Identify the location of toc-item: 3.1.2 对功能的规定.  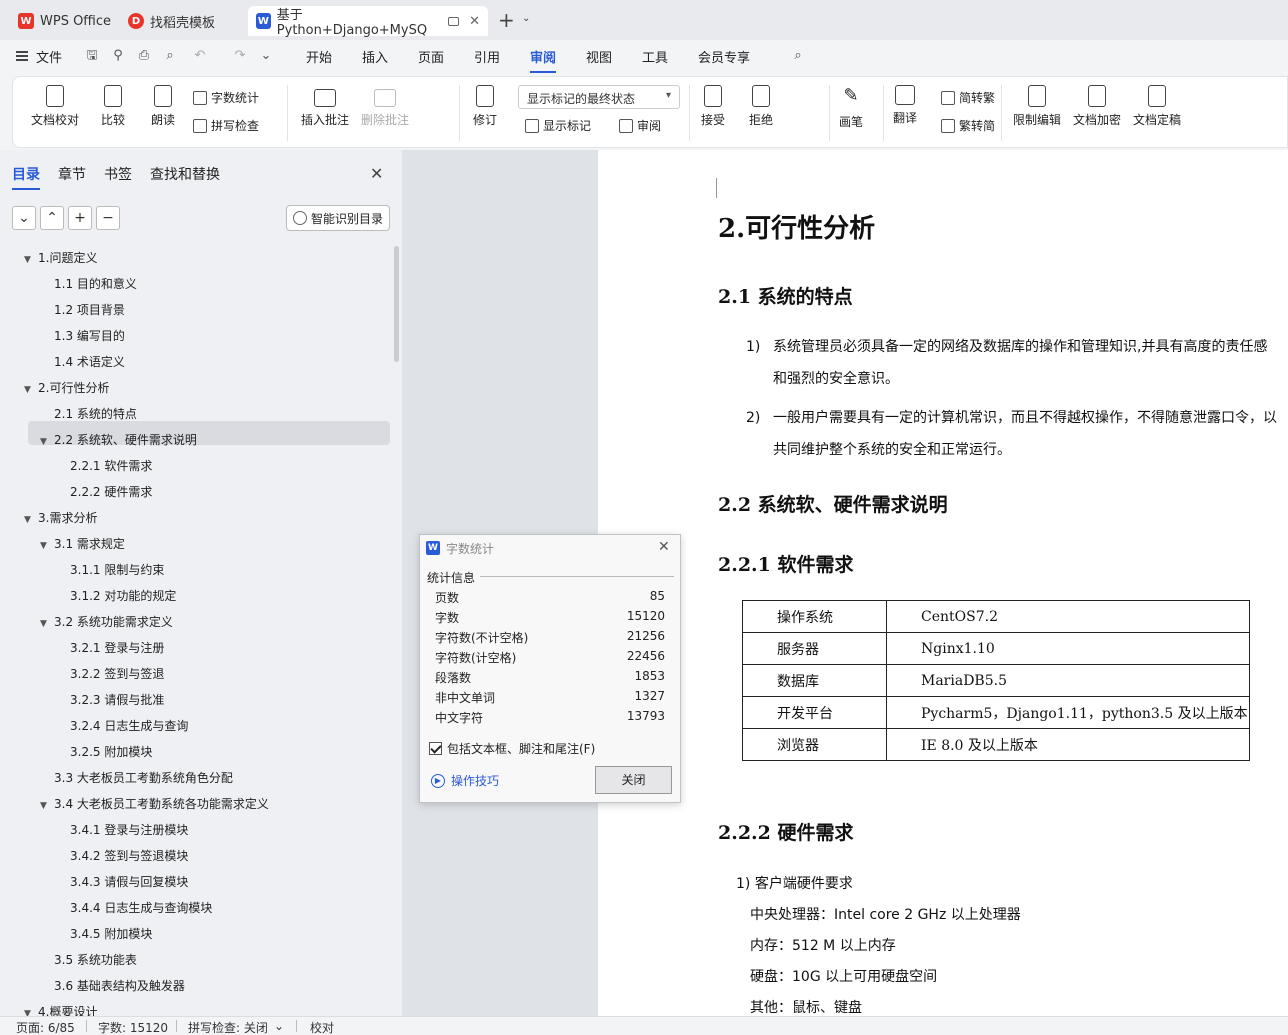
(116, 596).